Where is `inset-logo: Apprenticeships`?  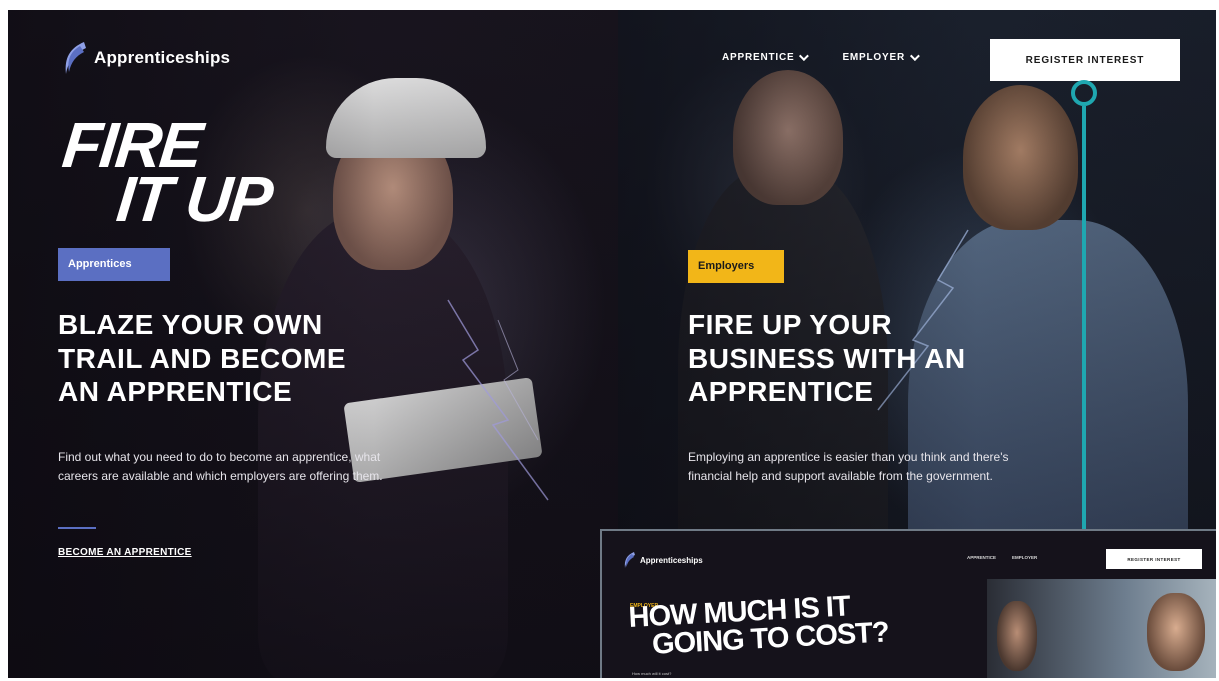
inset-logo: Apprenticeships is located at coordinates (662, 560).